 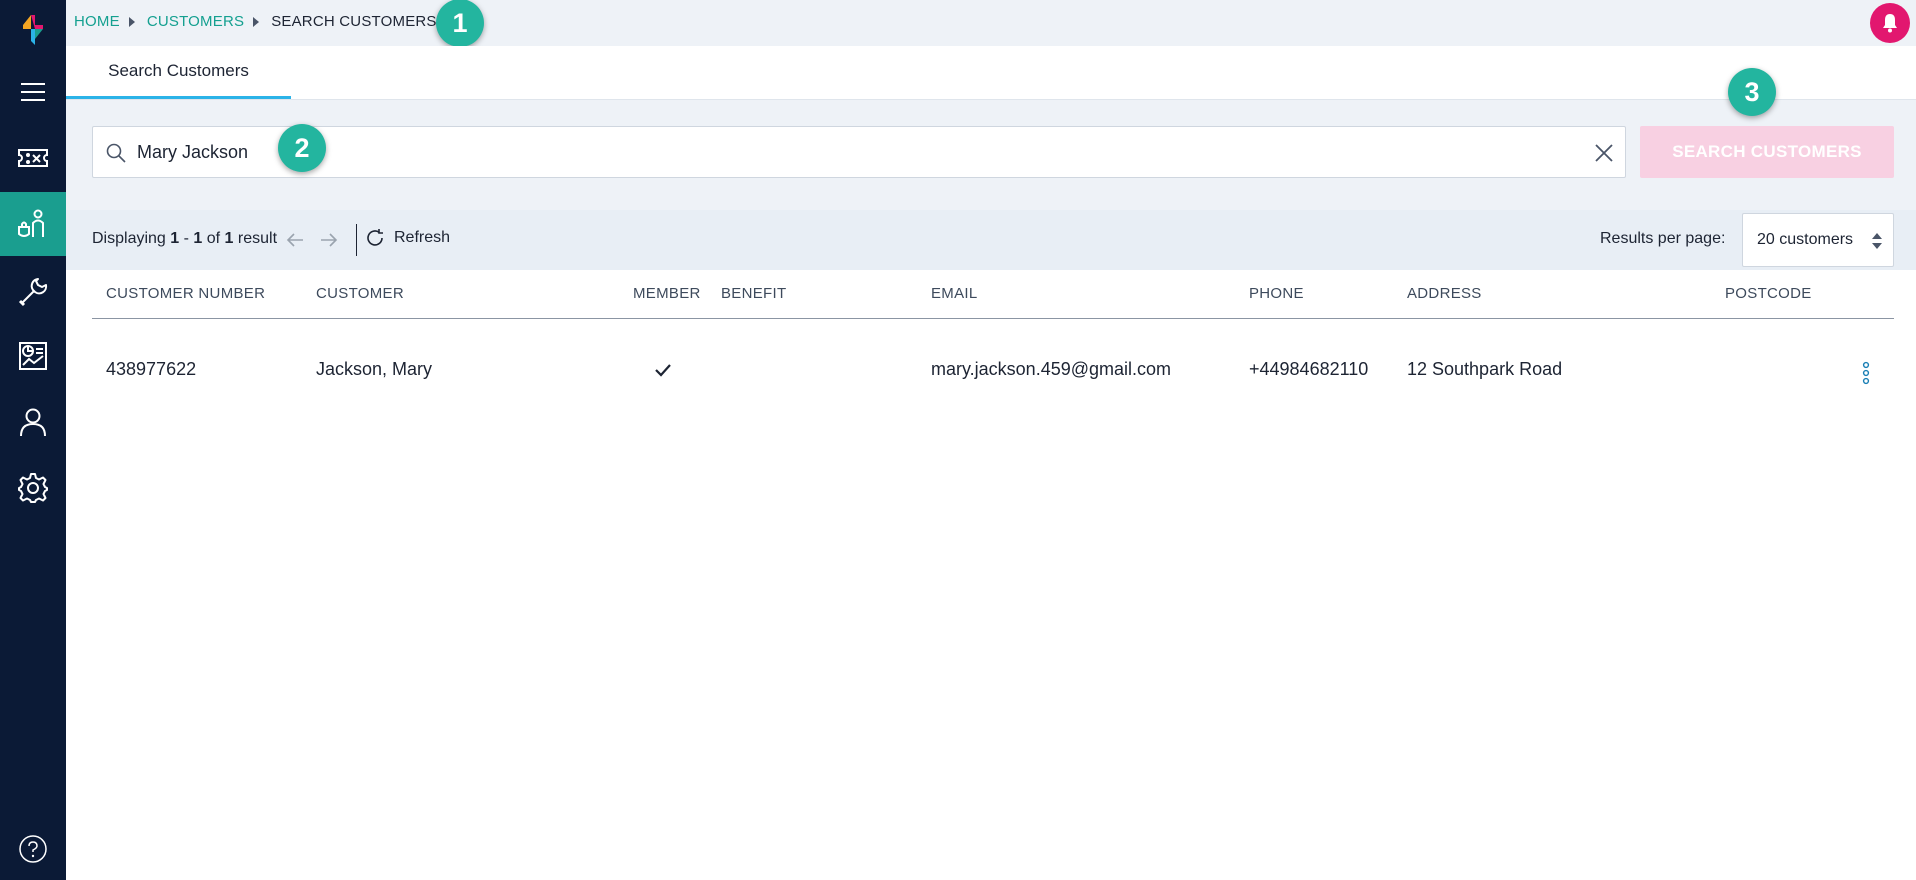 I want to click on results-count: Displaying 1 - 1 of 1 result, so click(x=184, y=239).